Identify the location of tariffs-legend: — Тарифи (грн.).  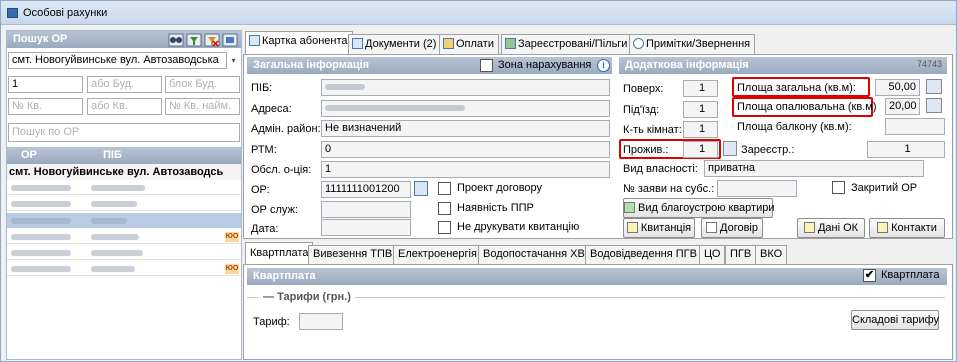
(307, 297).